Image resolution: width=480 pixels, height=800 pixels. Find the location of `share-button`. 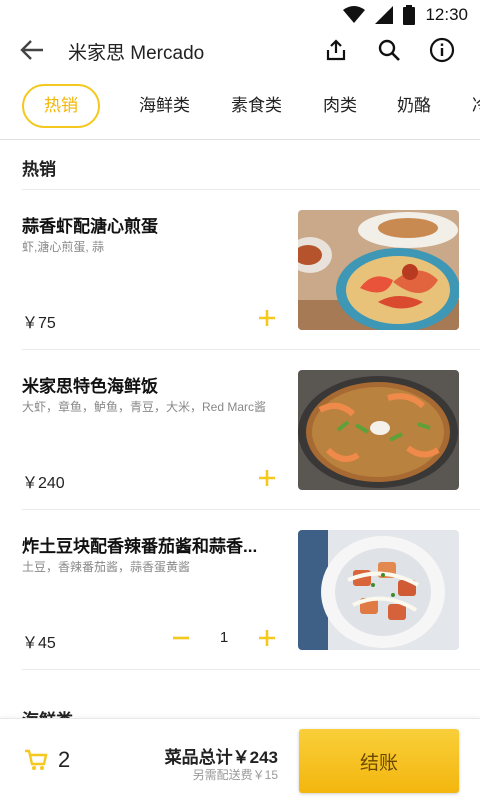

share-button is located at coordinates (336, 50).